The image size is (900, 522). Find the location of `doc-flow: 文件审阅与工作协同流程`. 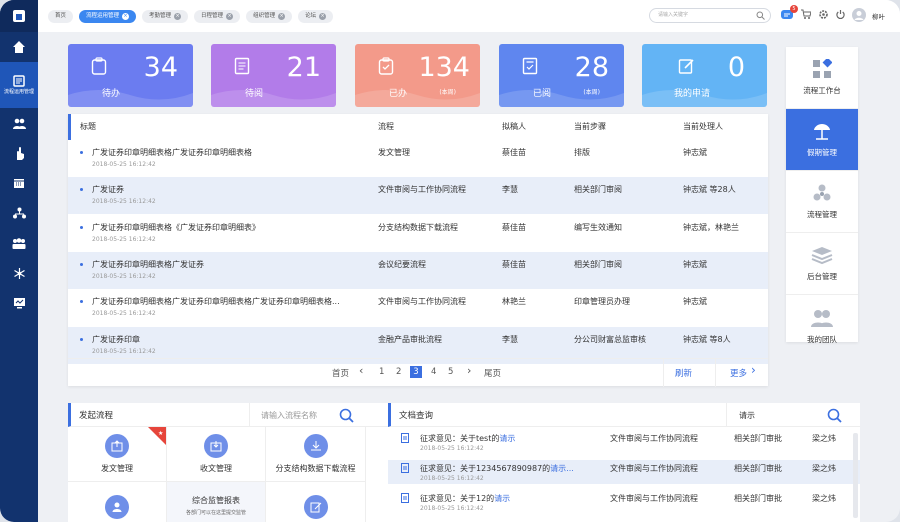

doc-flow: 文件审阅与工作协同流程 is located at coordinates (654, 498).